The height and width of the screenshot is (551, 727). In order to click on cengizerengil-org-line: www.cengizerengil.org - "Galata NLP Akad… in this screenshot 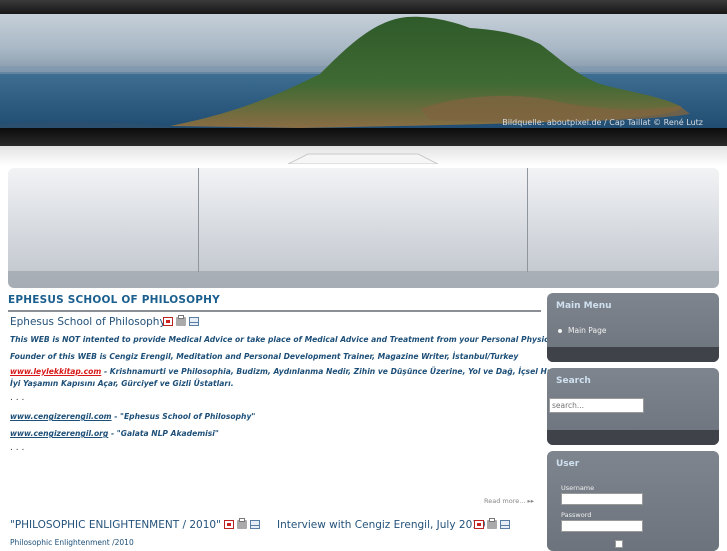, I will do `click(114, 433)`.